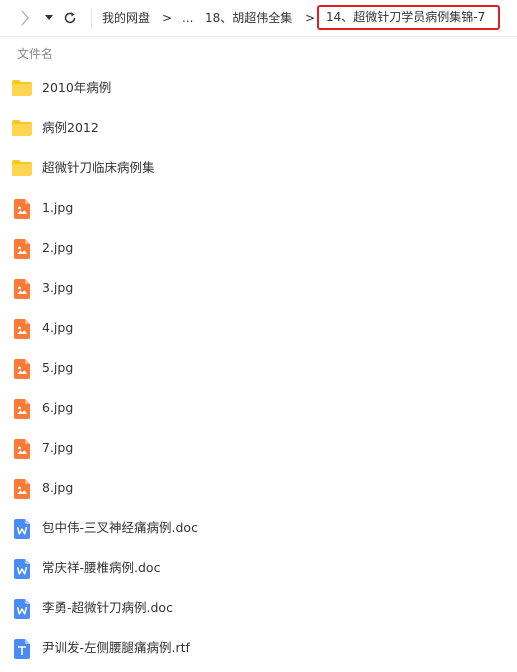  What do you see at coordinates (91, 18) in the screenshot?
I see `toolbar-divider` at bounding box center [91, 18].